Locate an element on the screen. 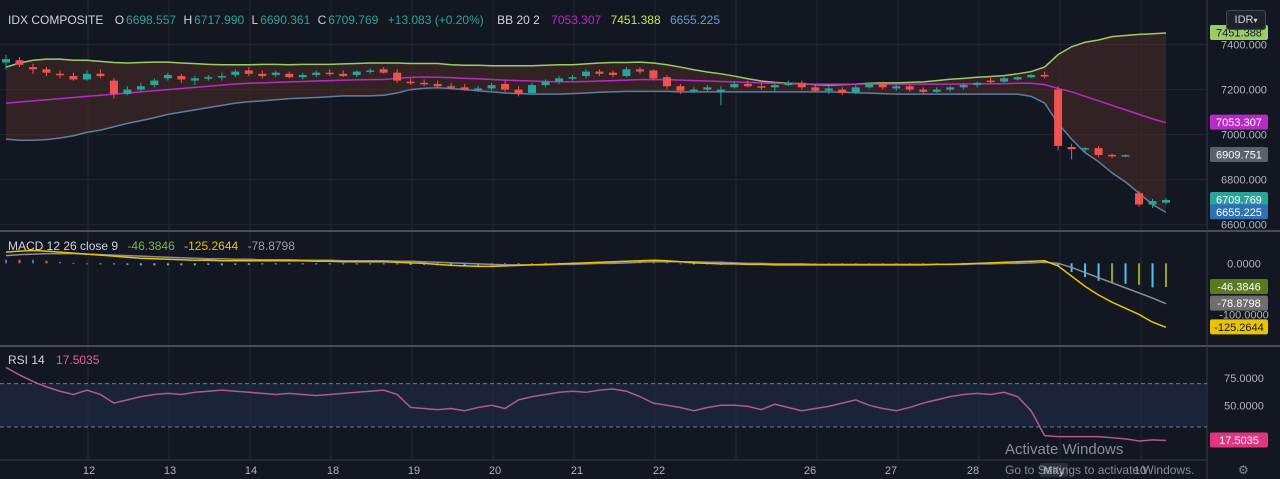 The height and width of the screenshot is (479, 1280). low-label: L is located at coordinates (255, 20).